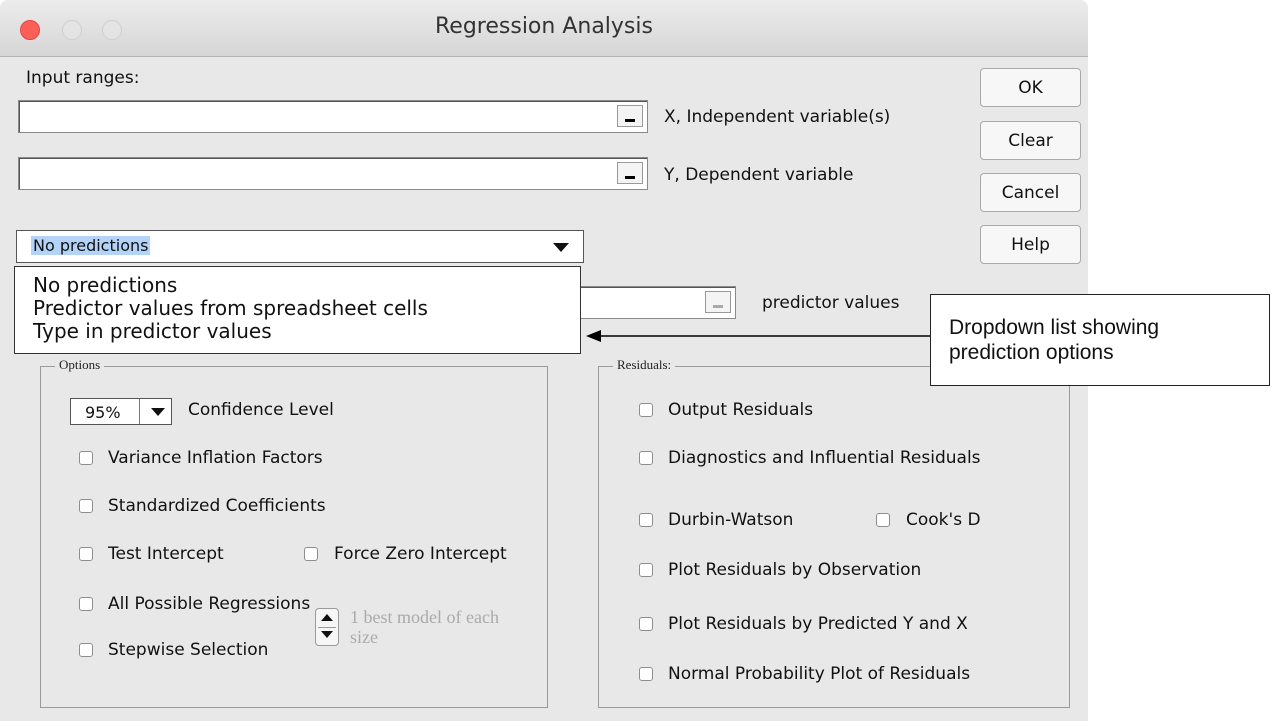 Image resolution: width=1272 pixels, height=721 pixels. Describe the element at coordinates (1054, 340) in the screenshot. I see `callout-text: Dropdown list showing prediction options` at that location.